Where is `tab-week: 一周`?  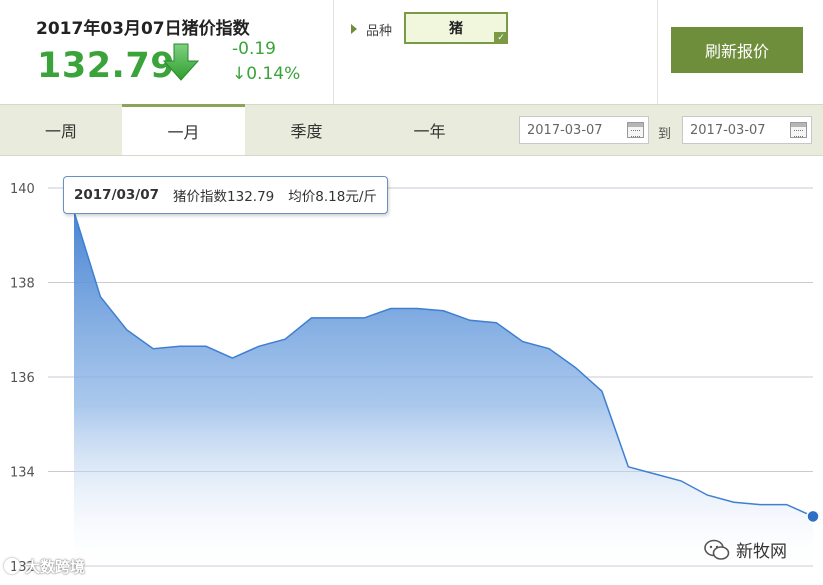
tab-week: 一周 is located at coordinates (61, 130).